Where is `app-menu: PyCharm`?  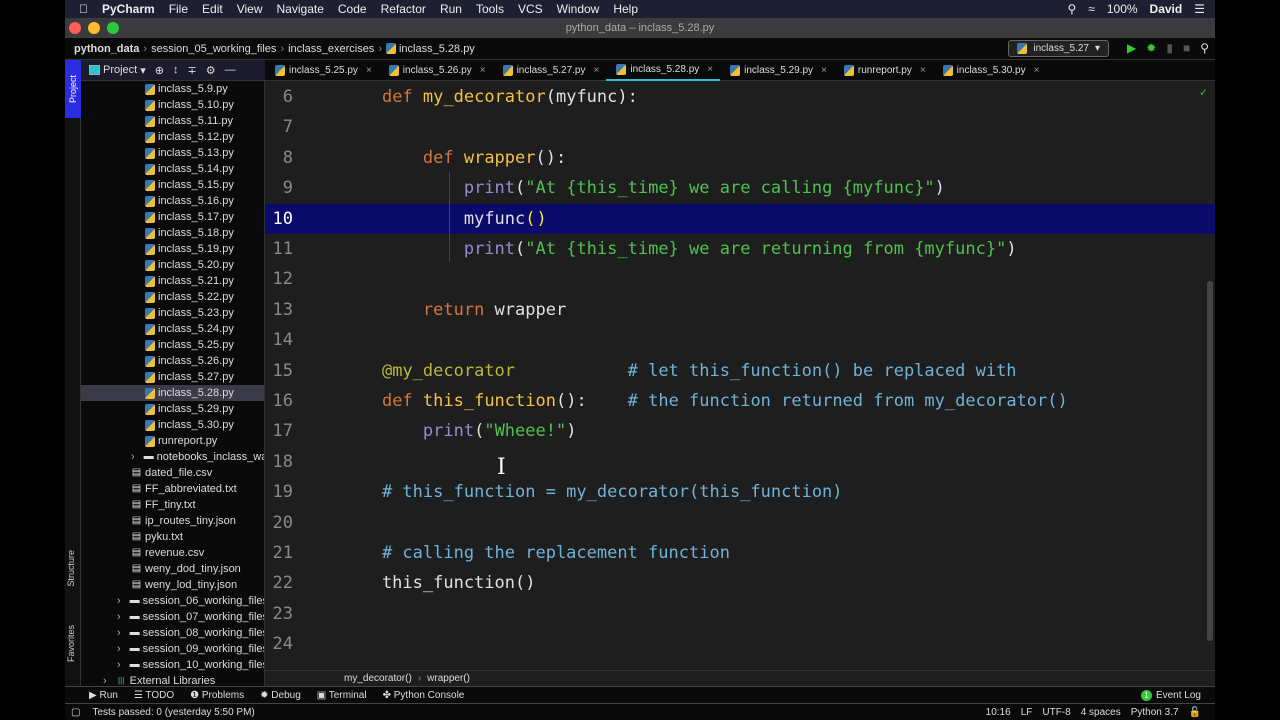 app-menu: PyCharm is located at coordinates (128, 9).